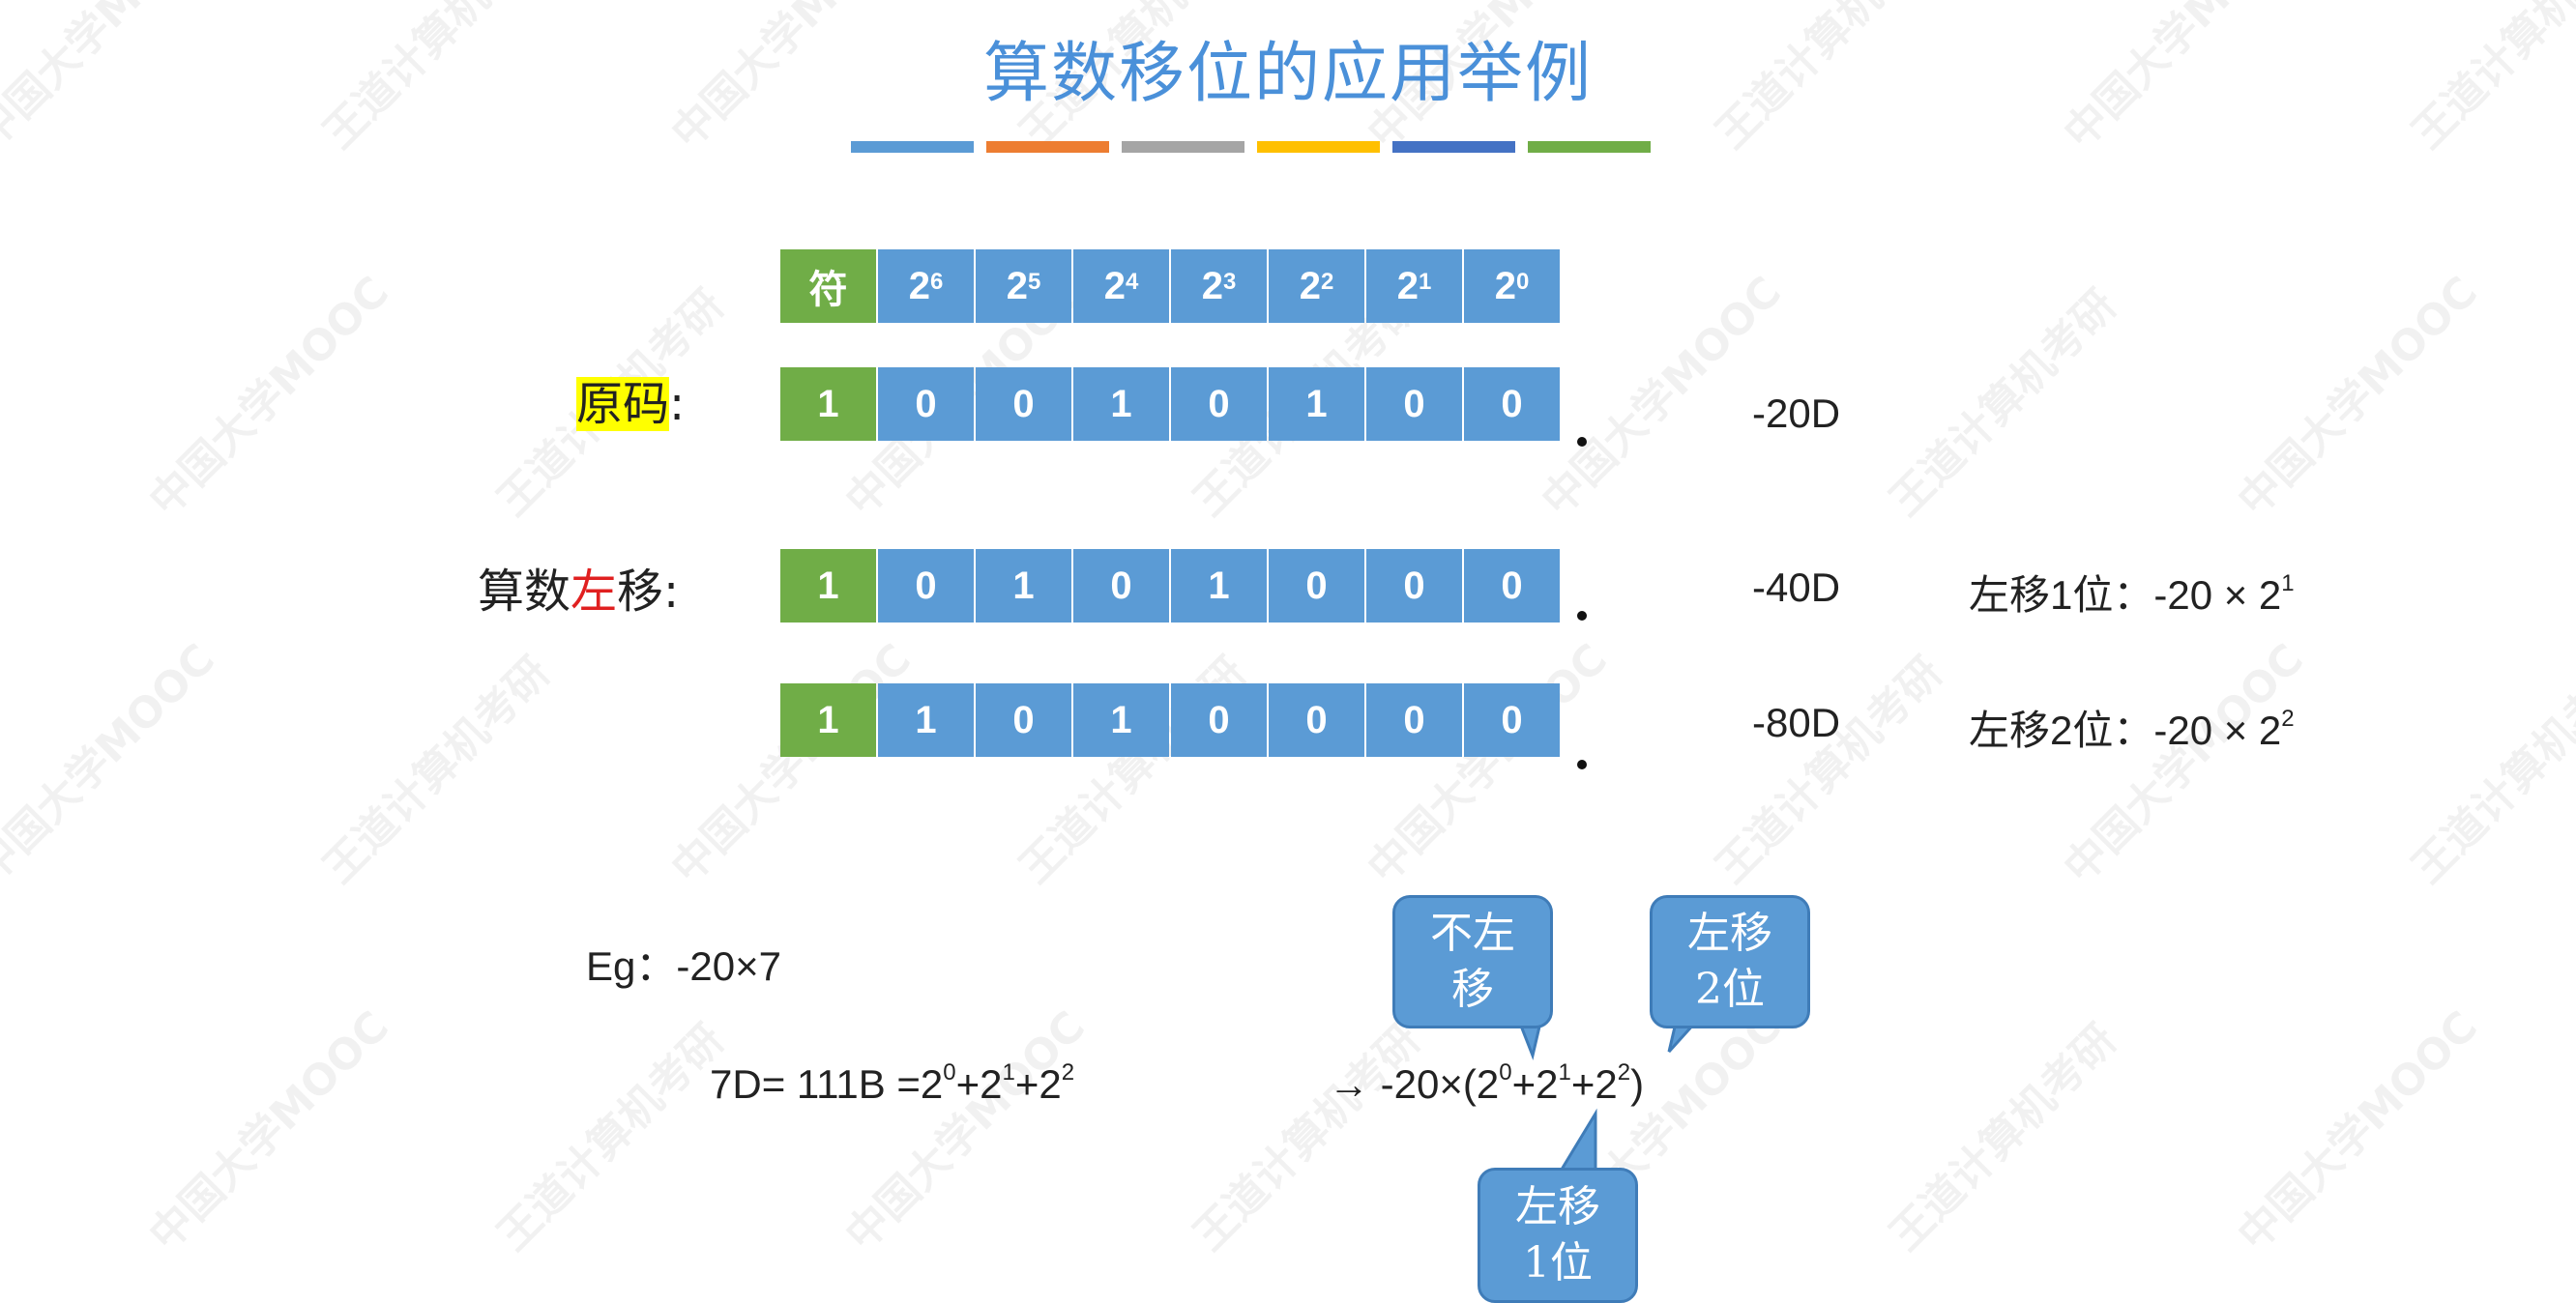  What do you see at coordinates (1558, 1236) in the screenshot?
I see `callout-shift-1: 左移 1位` at bounding box center [1558, 1236].